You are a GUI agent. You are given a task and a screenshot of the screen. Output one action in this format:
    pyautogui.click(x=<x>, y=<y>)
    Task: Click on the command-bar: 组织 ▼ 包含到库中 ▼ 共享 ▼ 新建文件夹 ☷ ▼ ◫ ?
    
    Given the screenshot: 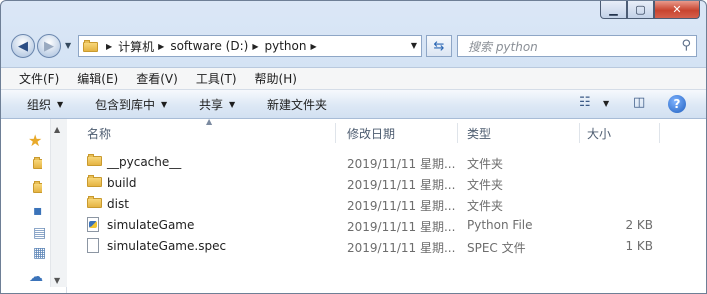 What is the action you would take?
    pyautogui.click(x=353, y=104)
    